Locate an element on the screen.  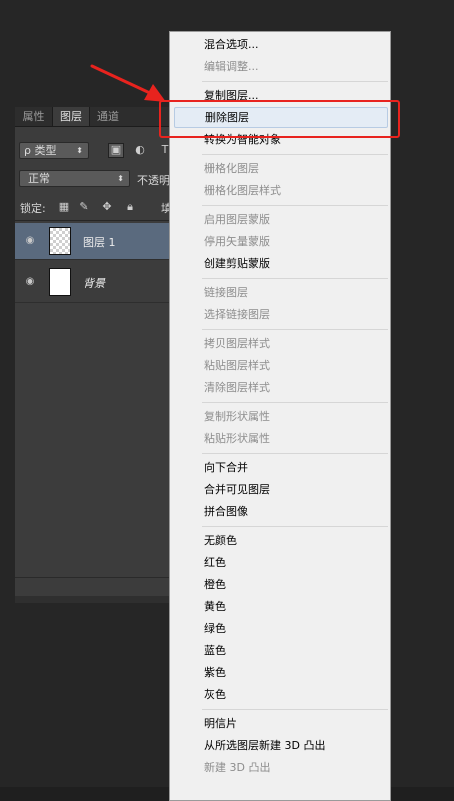
blend-row: 正常 ⬍ 不透明 is located at coordinates (102, 179).